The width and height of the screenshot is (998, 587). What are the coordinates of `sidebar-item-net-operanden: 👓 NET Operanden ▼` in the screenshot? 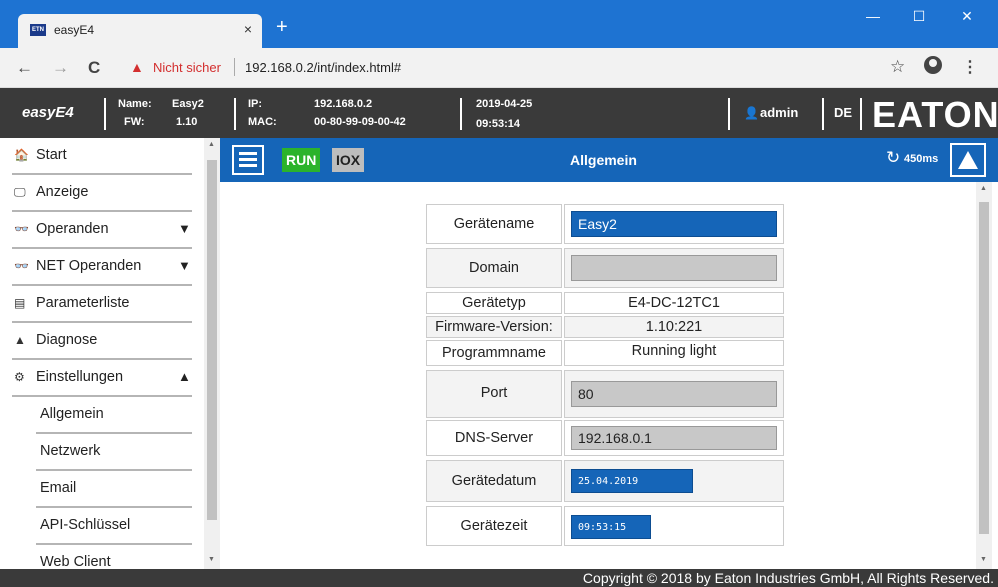 It's located at (102, 267).